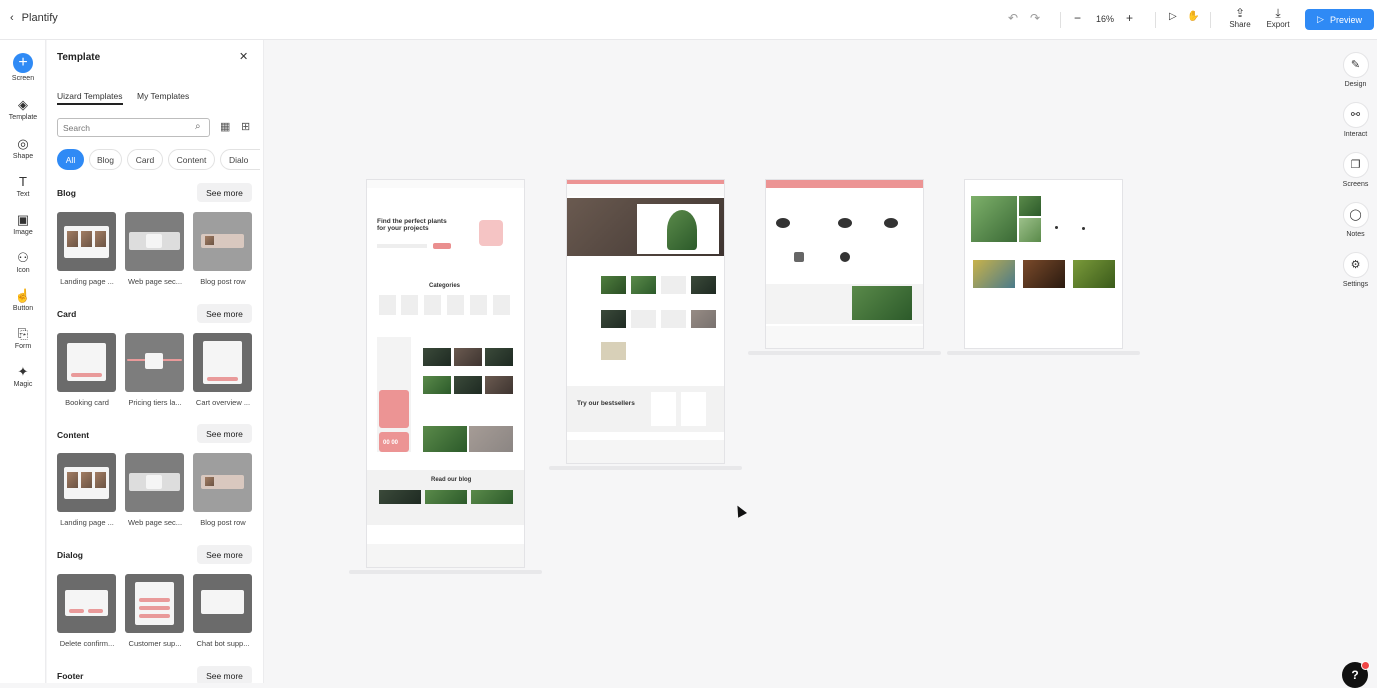 This screenshot has width=1377, height=688. I want to click on text-tool: T Text, so click(23, 187).